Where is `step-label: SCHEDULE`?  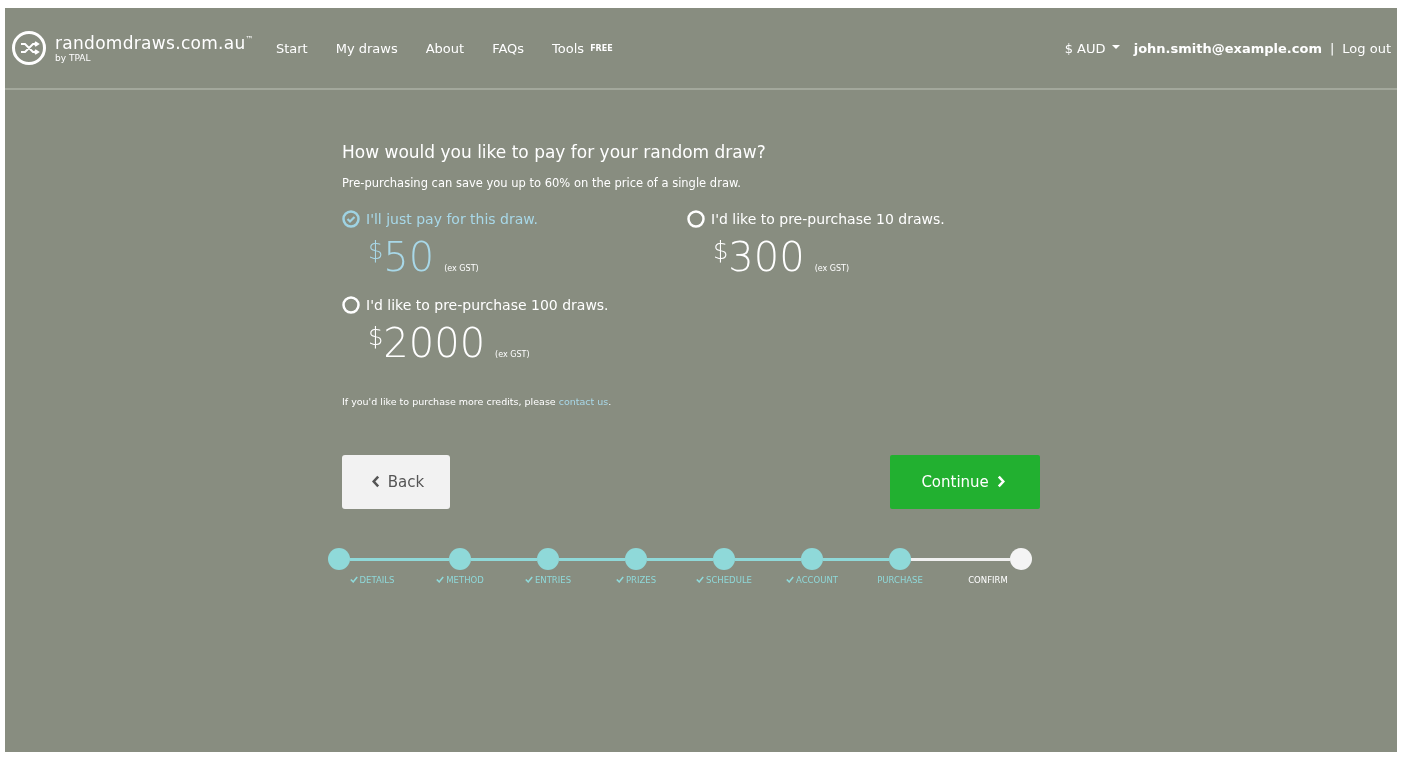 step-label: SCHEDULE is located at coordinates (724, 580).